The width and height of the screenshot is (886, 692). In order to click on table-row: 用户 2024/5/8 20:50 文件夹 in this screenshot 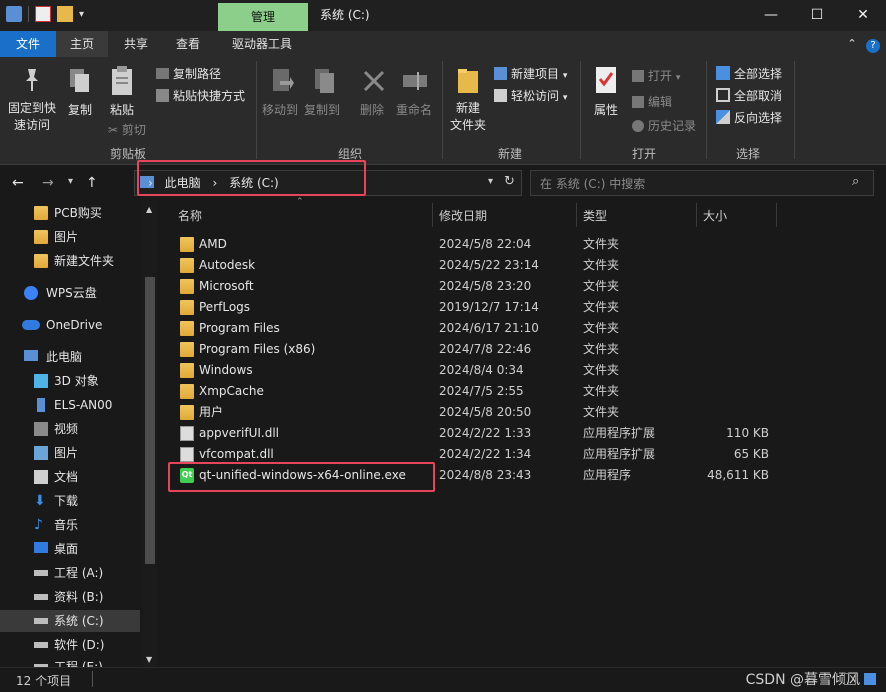, I will do `click(480, 412)`.